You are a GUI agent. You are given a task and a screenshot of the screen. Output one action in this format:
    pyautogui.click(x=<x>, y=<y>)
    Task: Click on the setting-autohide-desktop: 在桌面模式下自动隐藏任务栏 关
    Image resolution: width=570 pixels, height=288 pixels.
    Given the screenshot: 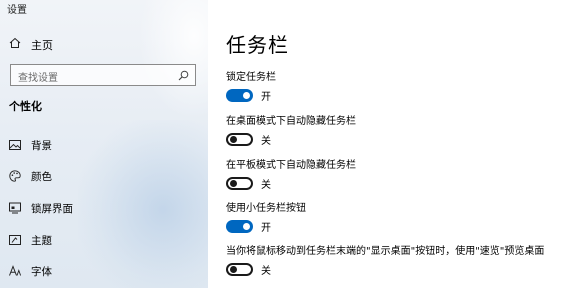 What is the action you would take?
    pyautogui.click(x=396, y=132)
    